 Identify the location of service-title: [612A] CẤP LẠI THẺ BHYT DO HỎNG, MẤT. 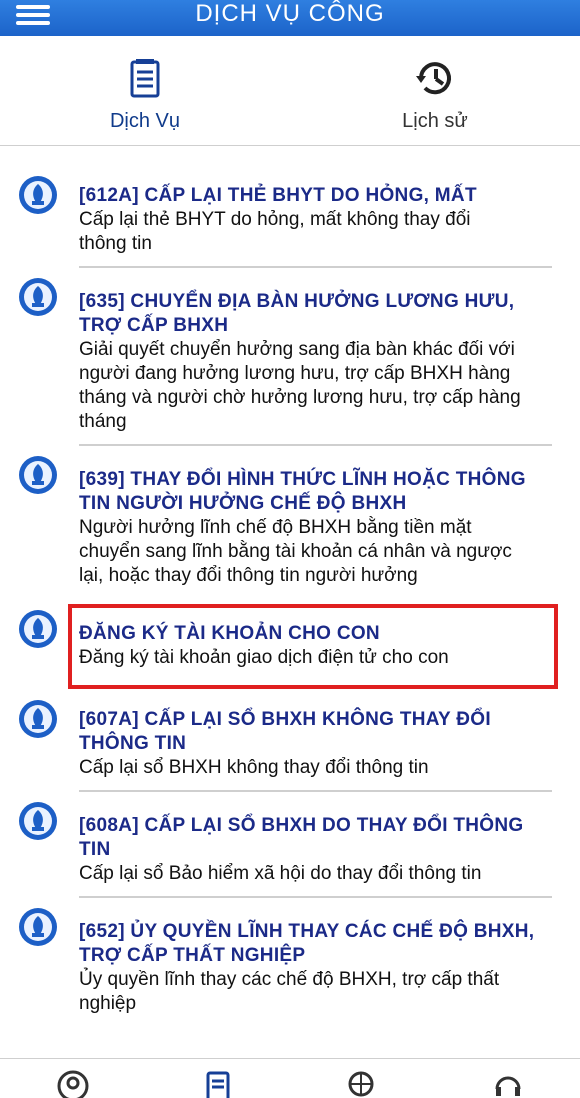
(278, 195).